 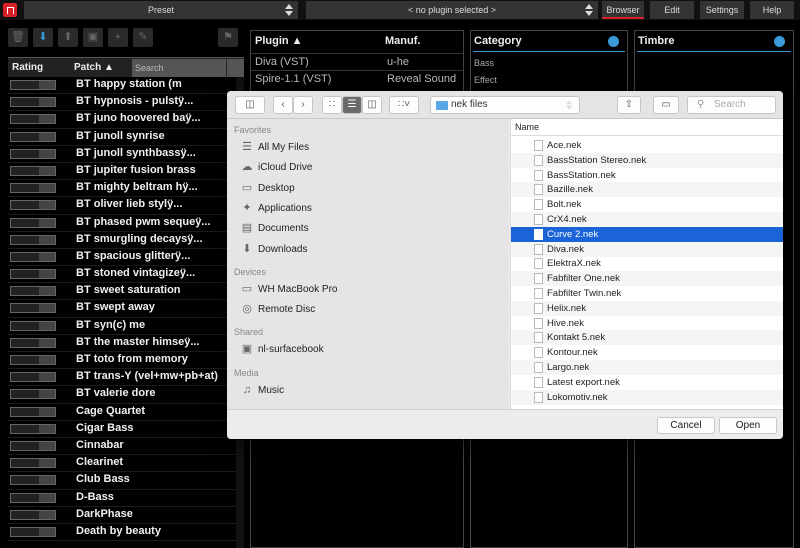 I want to click on category-item-bass: Bass, so click(x=484, y=63).